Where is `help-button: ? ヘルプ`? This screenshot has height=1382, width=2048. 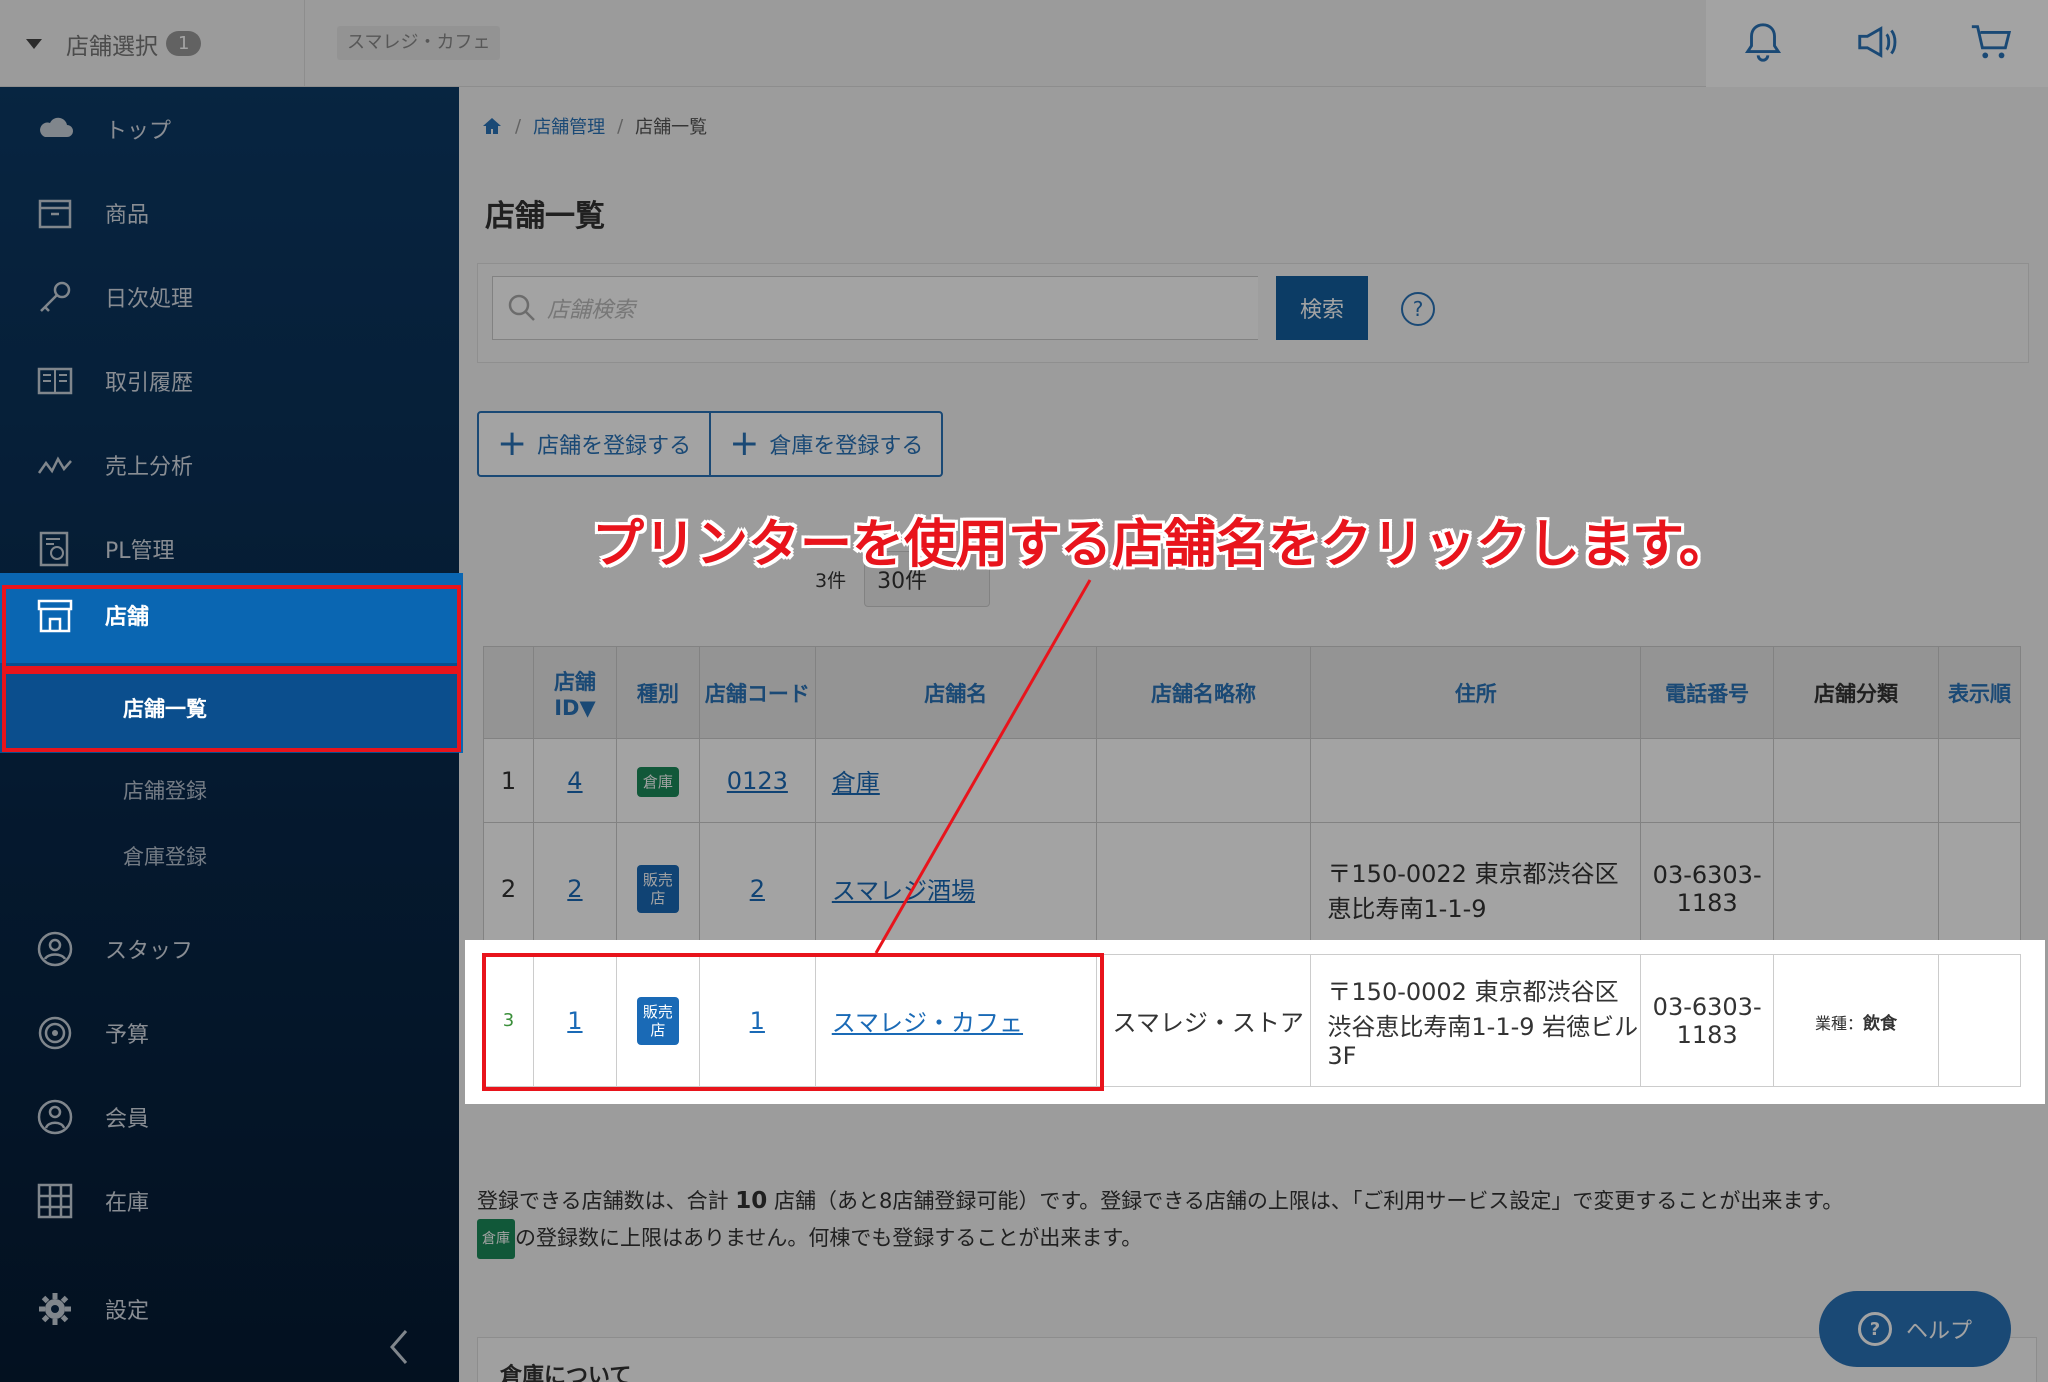 help-button: ? ヘルプ is located at coordinates (1915, 1329).